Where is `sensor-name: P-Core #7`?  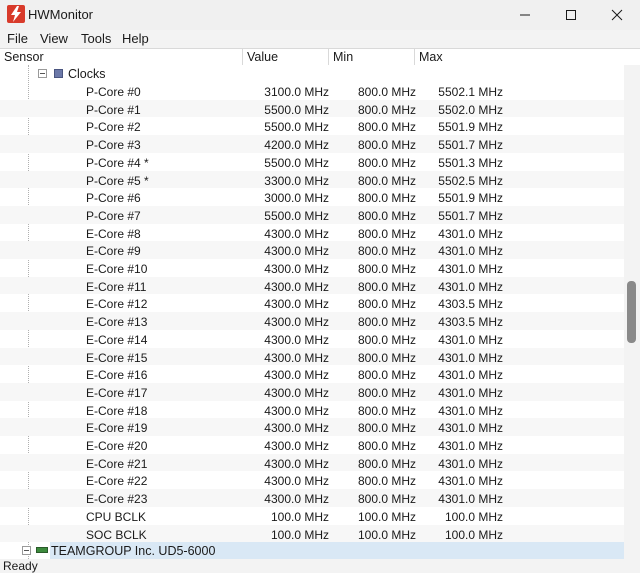 sensor-name: P-Core #7 is located at coordinates (113, 215).